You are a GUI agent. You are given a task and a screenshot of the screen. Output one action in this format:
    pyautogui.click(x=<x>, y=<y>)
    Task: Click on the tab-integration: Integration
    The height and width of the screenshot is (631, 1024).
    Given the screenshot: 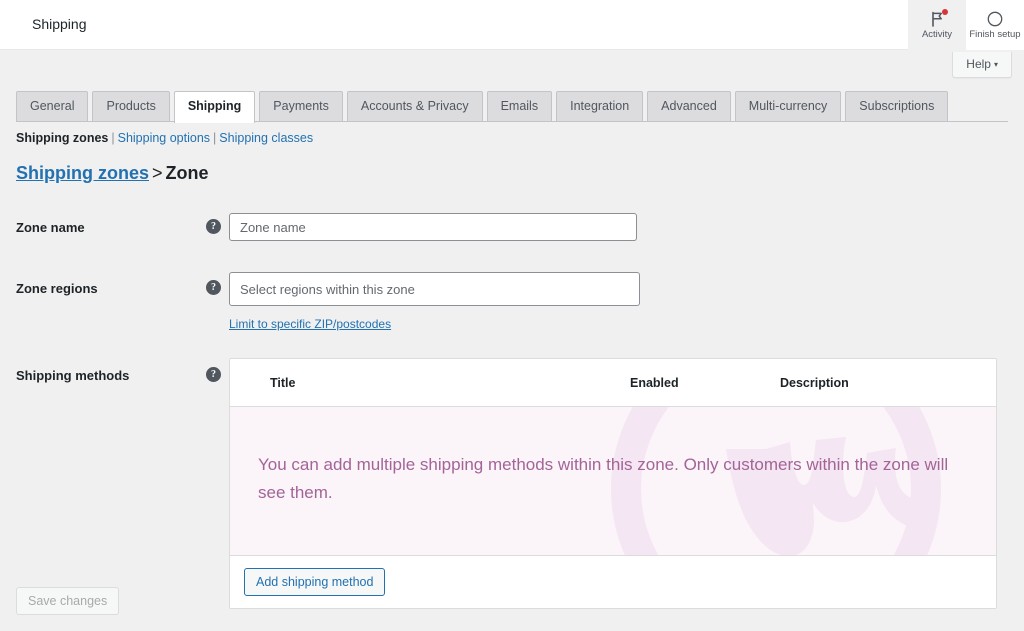 What is the action you would take?
    pyautogui.click(x=600, y=106)
    